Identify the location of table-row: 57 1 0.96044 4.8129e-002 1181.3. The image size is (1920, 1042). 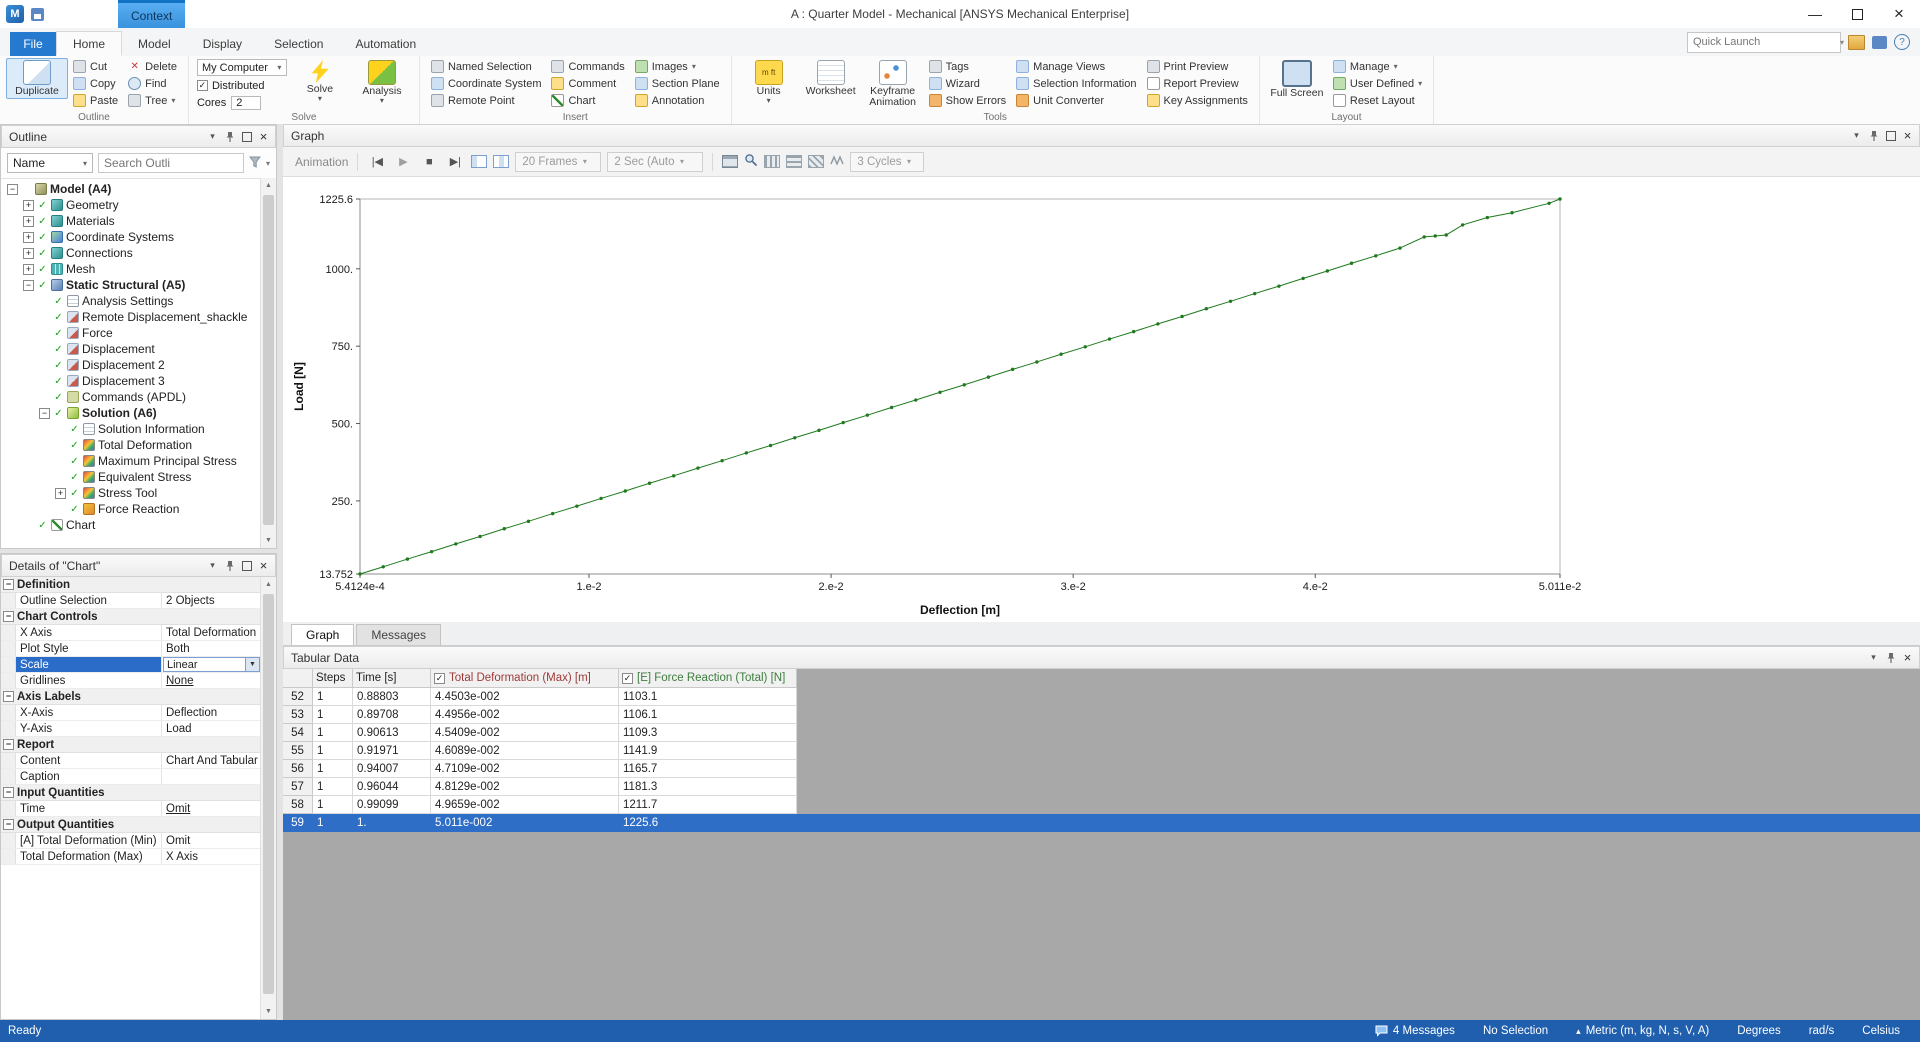
(1101, 787).